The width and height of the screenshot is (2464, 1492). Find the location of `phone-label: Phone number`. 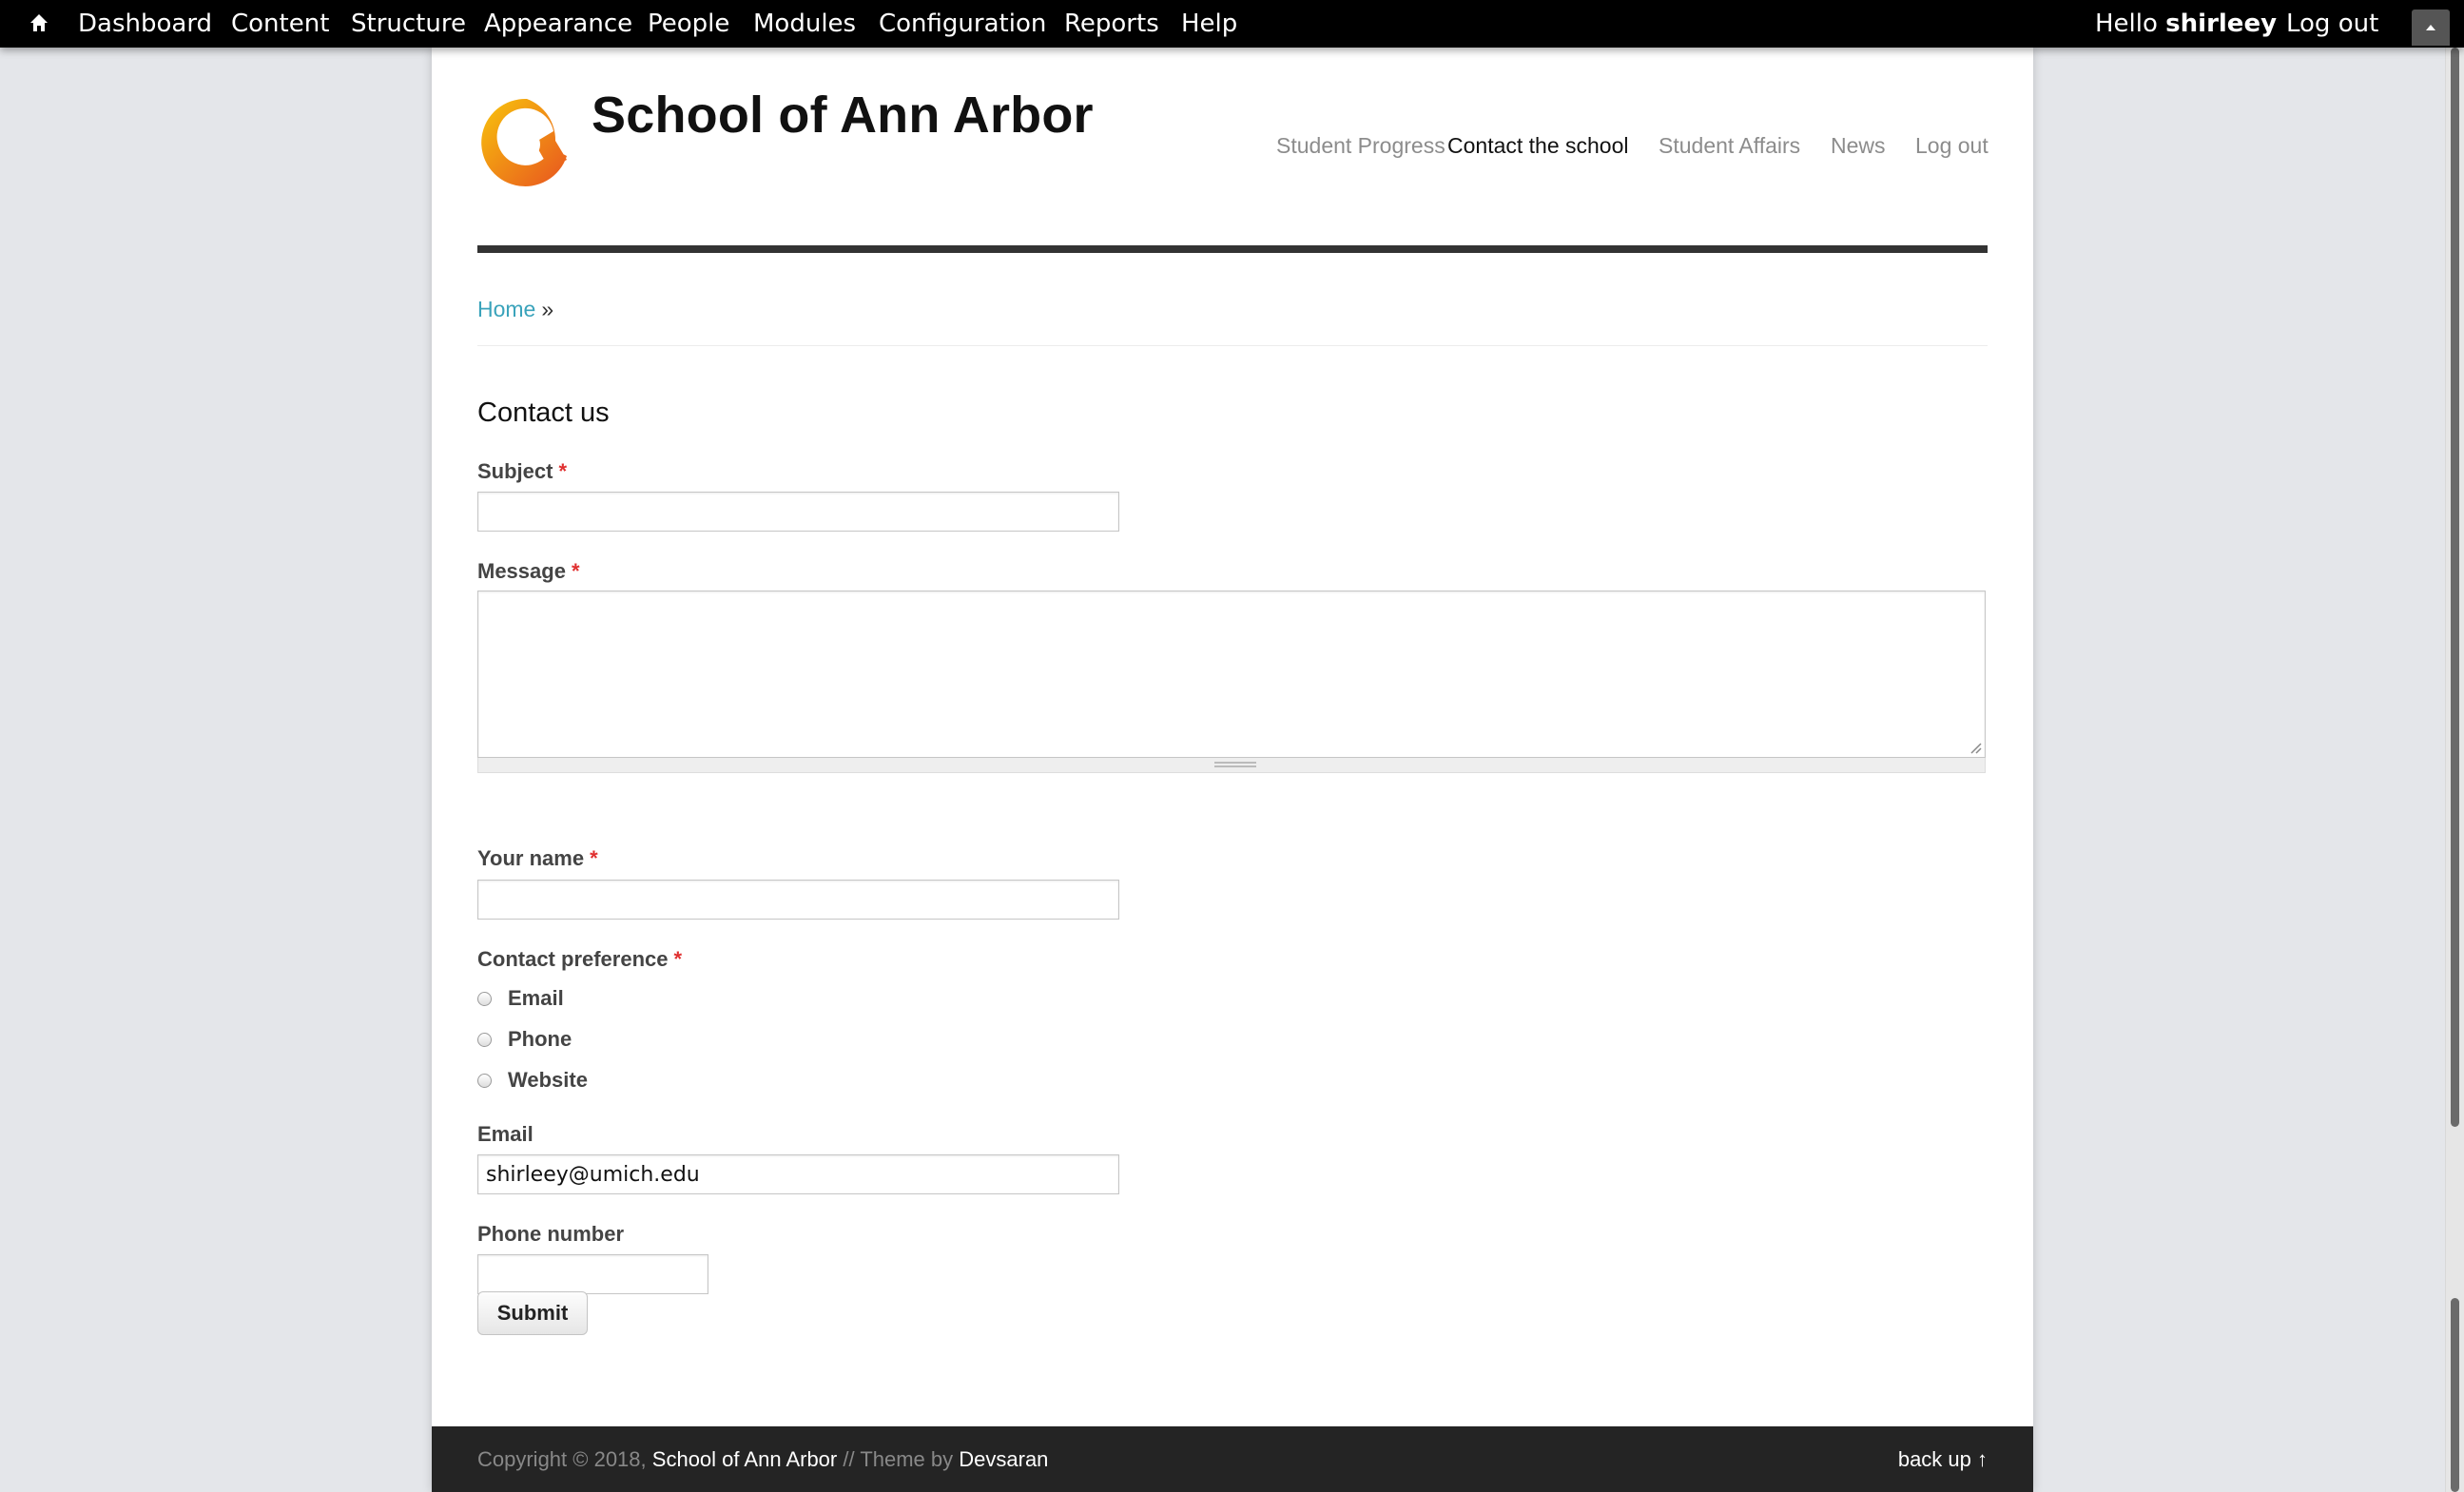

phone-label: Phone number is located at coordinates (550, 1234).